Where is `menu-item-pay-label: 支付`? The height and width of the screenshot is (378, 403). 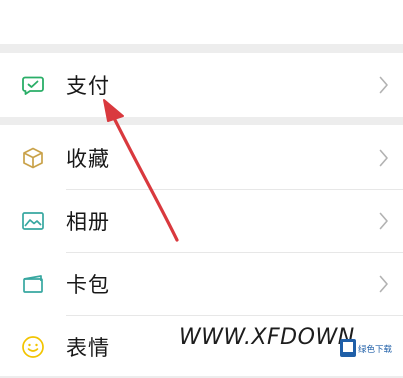 menu-item-pay-label: 支付 is located at coordinates (88, 86).